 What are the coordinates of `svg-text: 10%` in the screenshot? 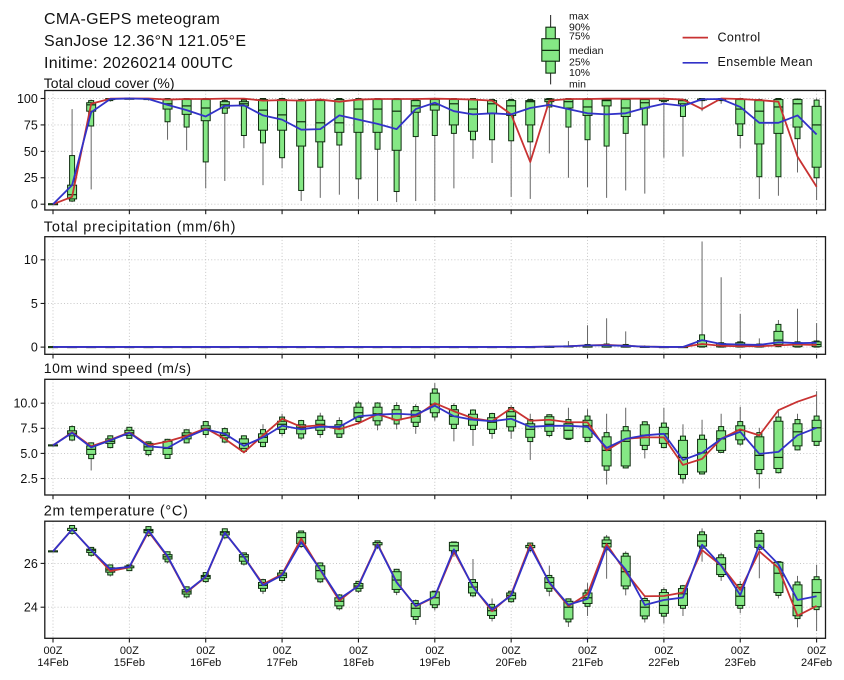 It's located at (579, 73).